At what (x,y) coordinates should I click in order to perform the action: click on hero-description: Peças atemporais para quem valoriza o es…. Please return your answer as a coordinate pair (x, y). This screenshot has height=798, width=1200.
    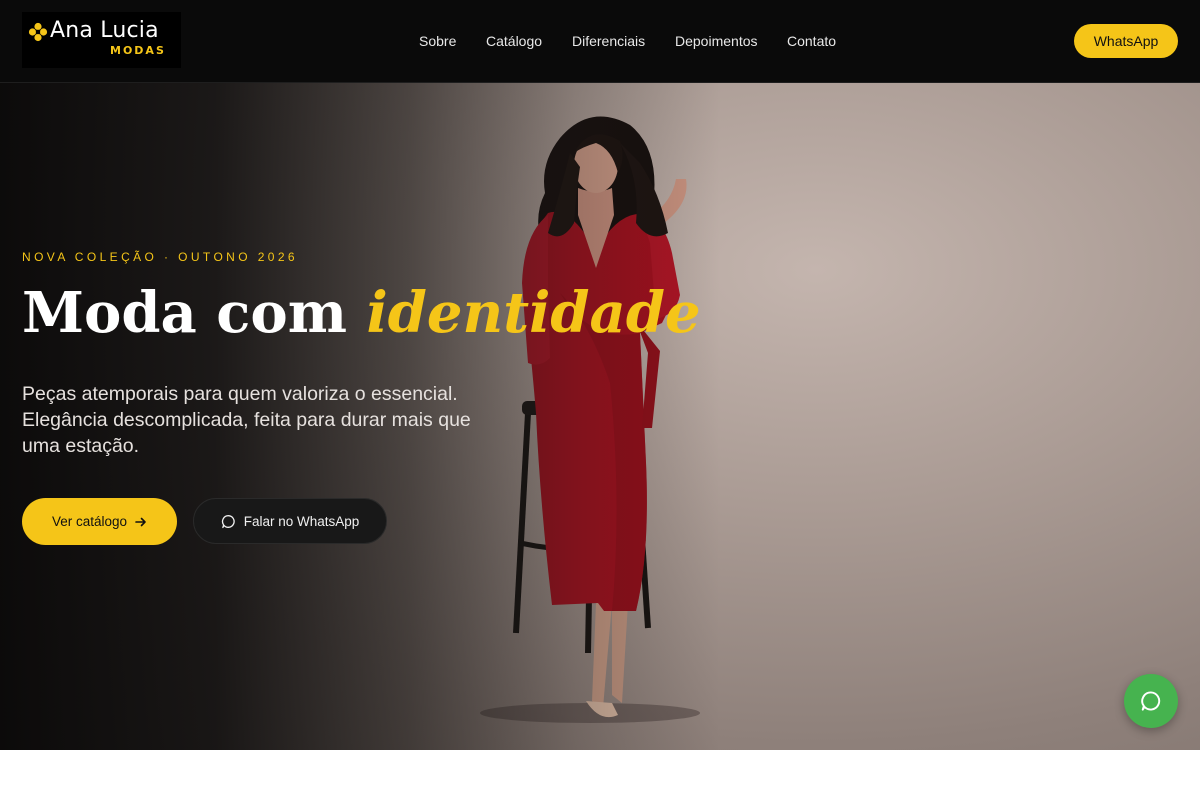
    Looking at the image, I should click on (246, 420).